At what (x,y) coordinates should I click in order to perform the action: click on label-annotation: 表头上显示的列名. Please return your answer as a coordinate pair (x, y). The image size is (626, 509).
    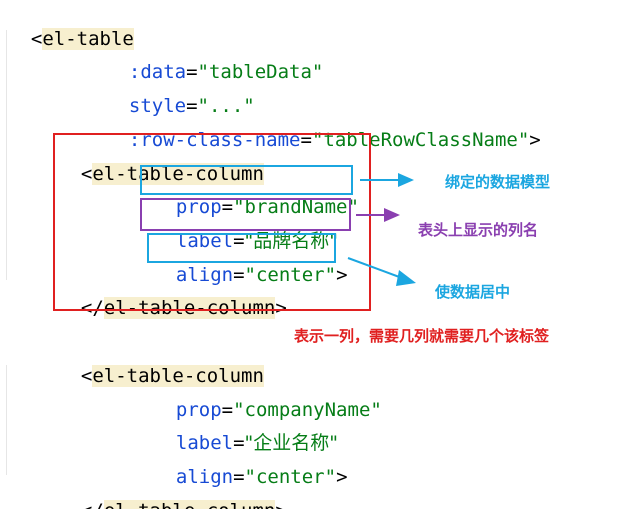
    Looking at the image, I should click on (478, 230).